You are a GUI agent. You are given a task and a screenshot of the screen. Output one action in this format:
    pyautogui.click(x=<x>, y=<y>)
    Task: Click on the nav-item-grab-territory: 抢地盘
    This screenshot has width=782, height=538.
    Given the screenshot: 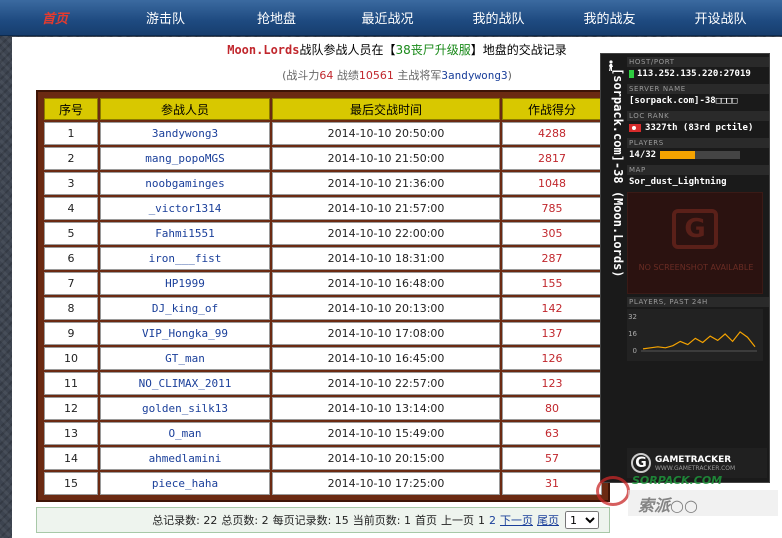 What is the action you would take?
    pyautogui.click(x=276, y=17)
    